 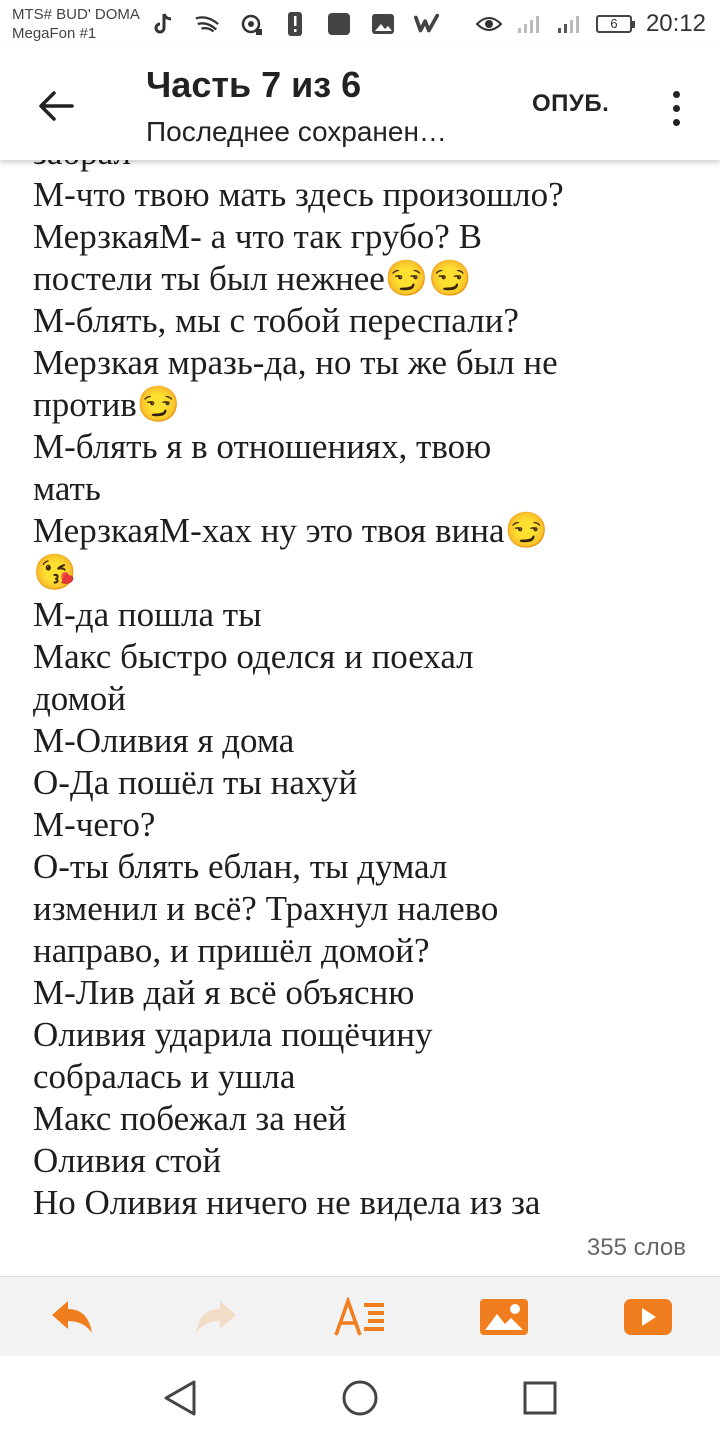 I want to click on square-recents-icon, so click(x=540, y=1398).